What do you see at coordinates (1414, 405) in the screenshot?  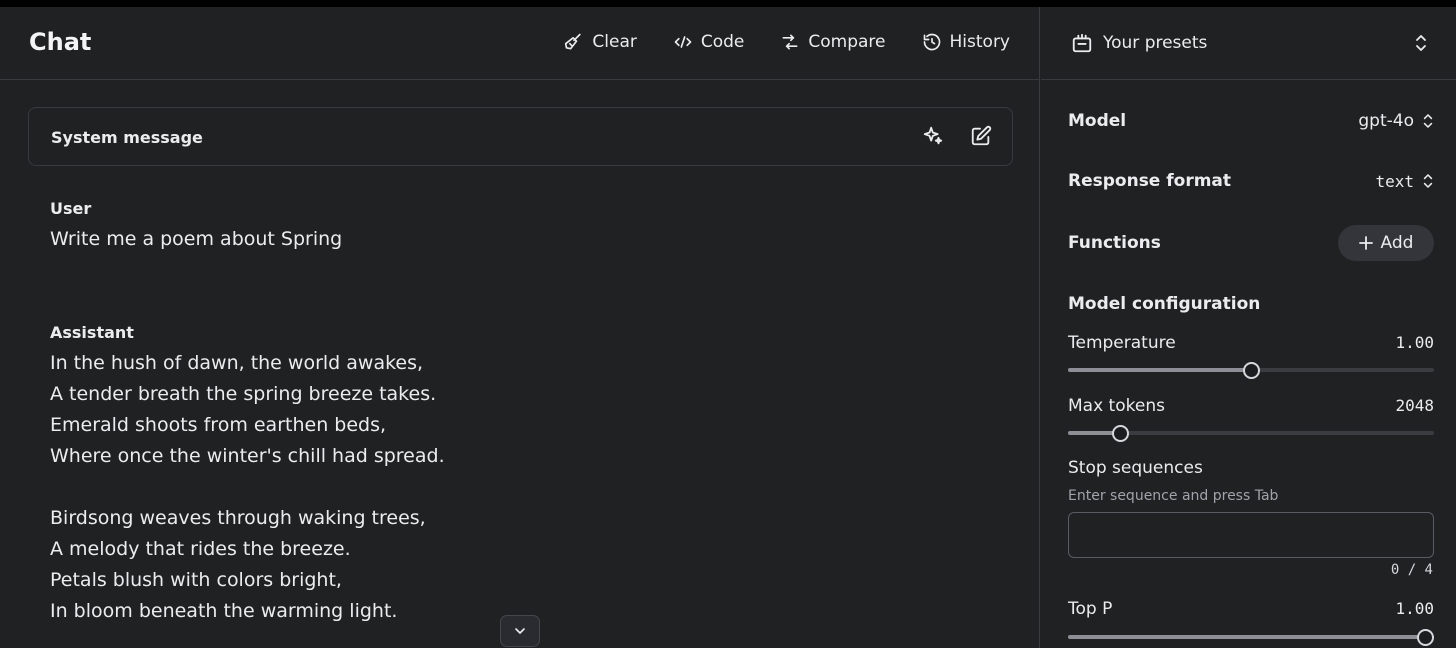 I see `max-tokens-value: 2048` at bounding box center [1414, 405].